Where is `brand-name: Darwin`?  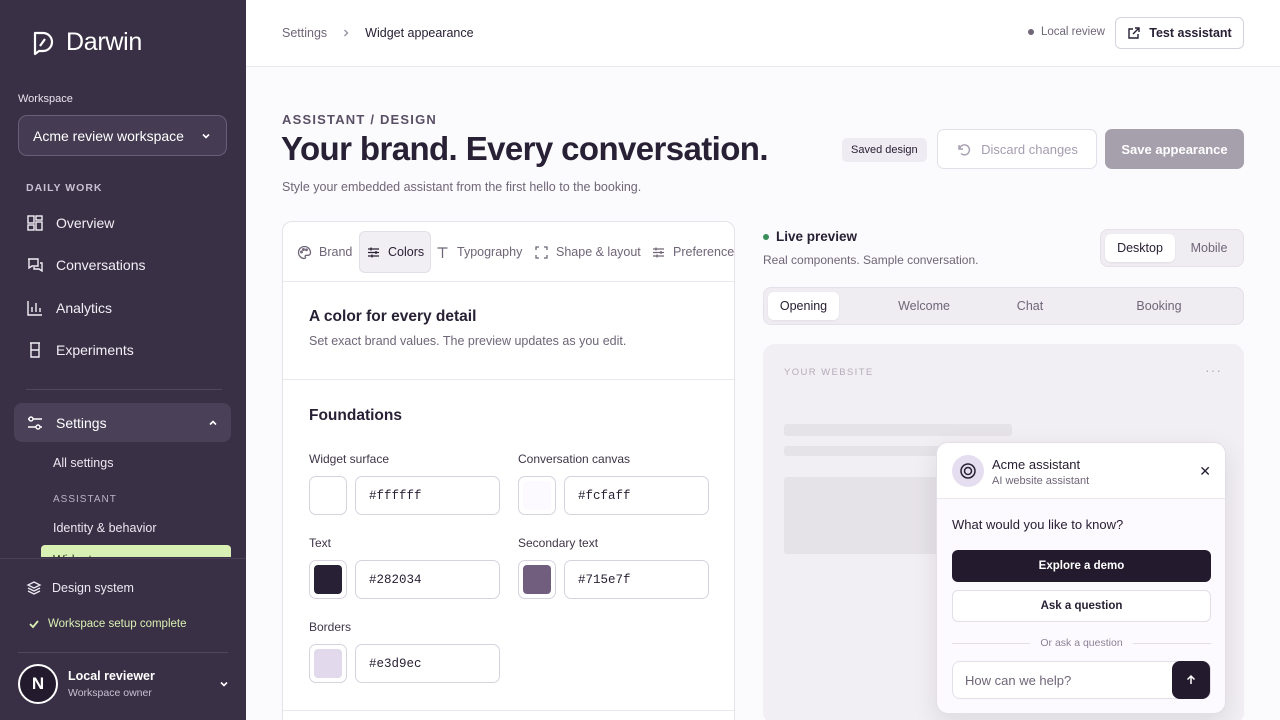
brand-name: Darwin is located at coordinates (104, 42).